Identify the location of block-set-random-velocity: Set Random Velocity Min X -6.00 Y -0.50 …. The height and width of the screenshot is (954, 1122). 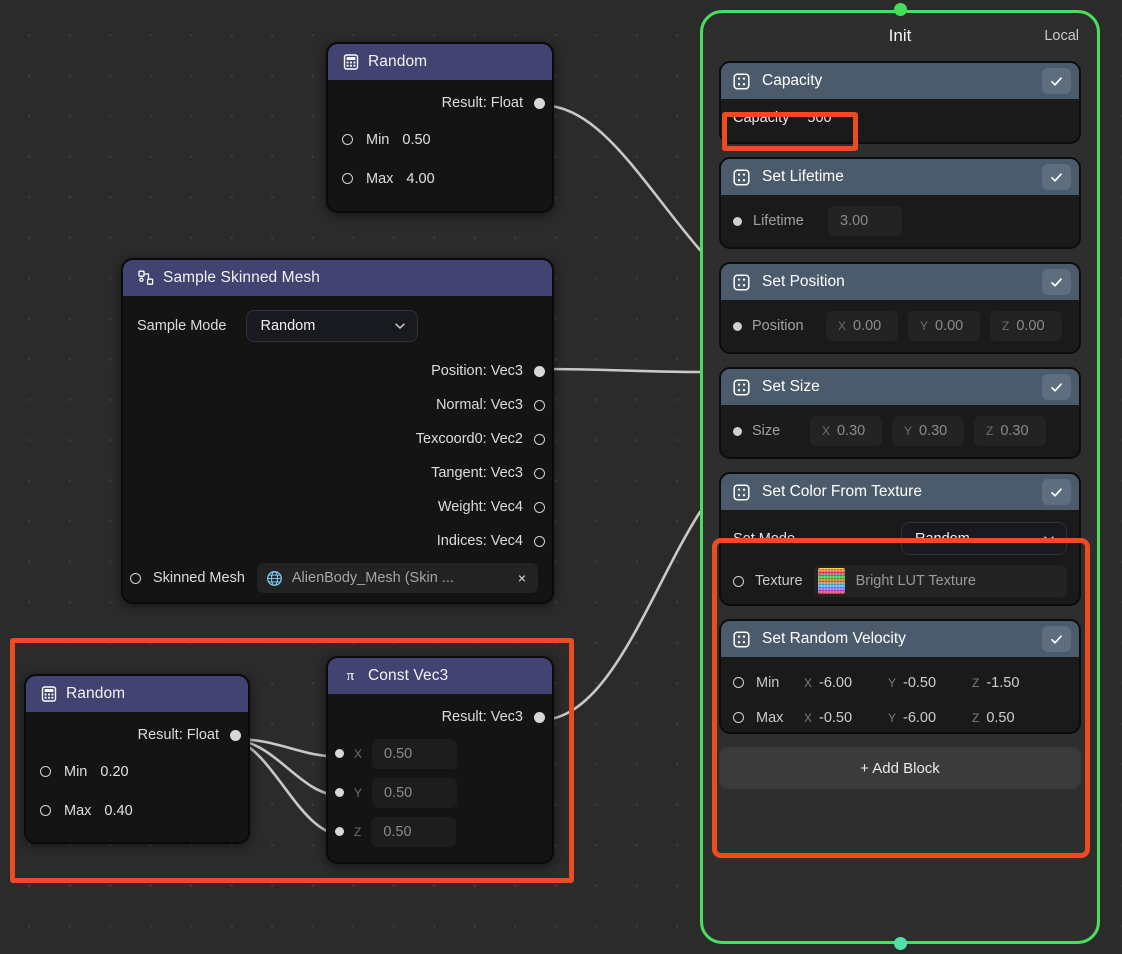
(900, 676).